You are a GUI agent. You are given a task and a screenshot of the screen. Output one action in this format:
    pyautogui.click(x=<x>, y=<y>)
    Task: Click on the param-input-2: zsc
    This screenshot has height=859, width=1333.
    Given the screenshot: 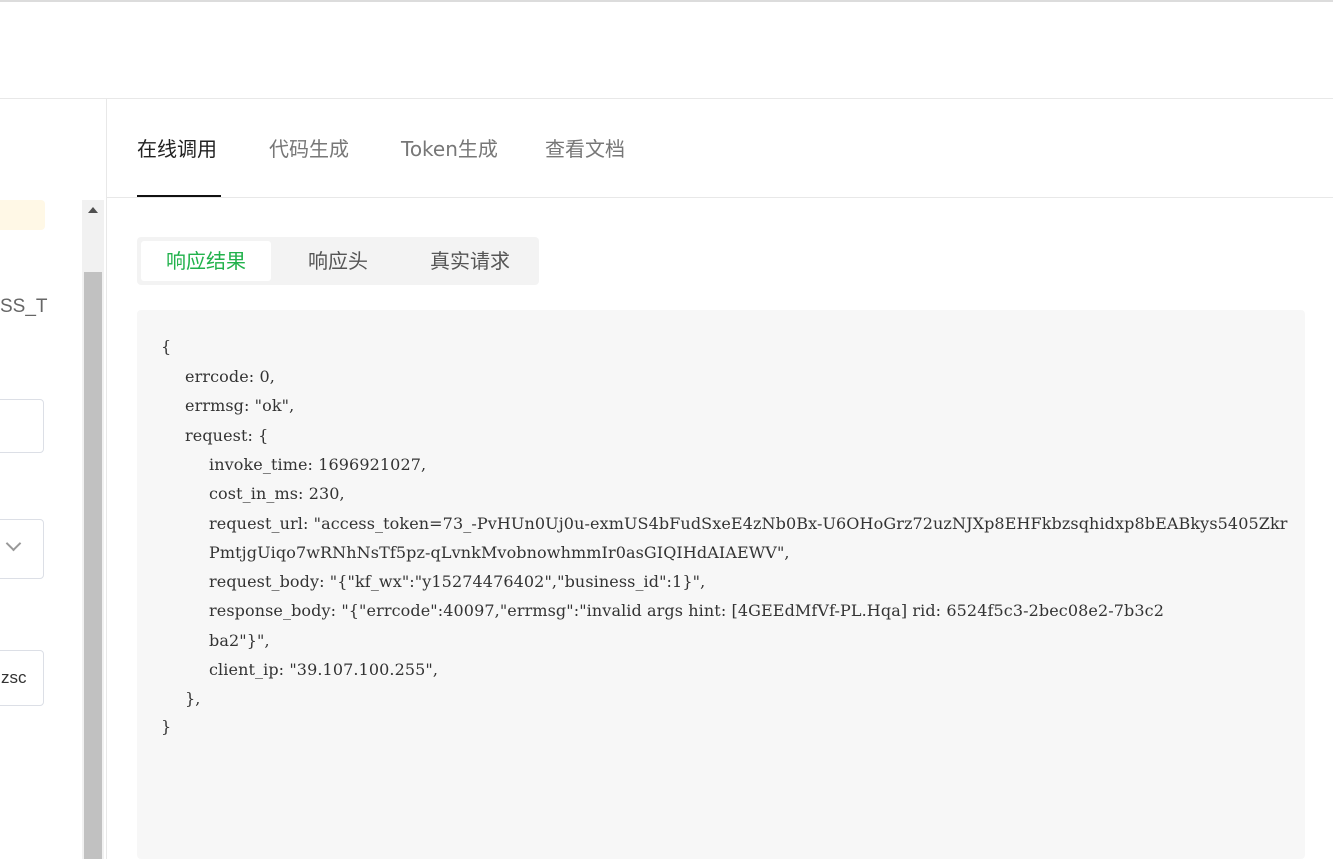 What is the action you would take?
    pyautogui.click(x=22, y=678)
    